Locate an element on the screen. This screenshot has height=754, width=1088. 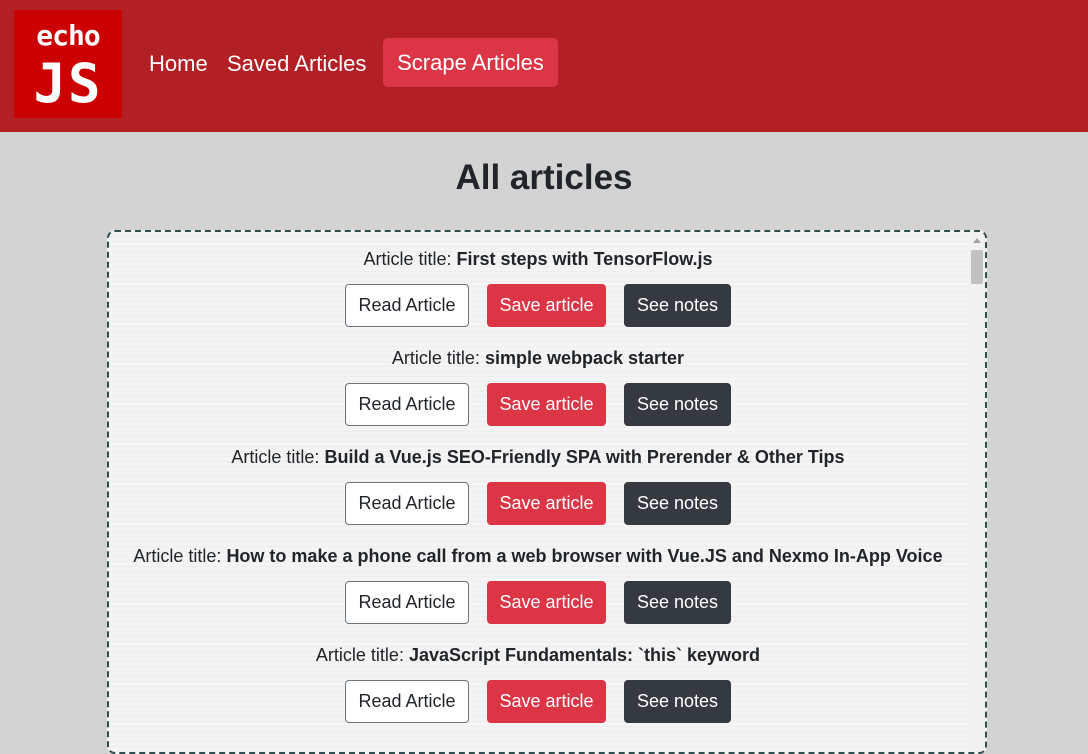
article-title: Article title: simple webpack starter is located at coordinates (538, 358).